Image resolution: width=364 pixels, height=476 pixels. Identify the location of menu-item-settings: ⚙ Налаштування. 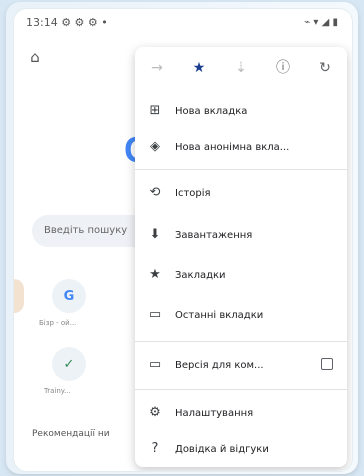
(241, 413).